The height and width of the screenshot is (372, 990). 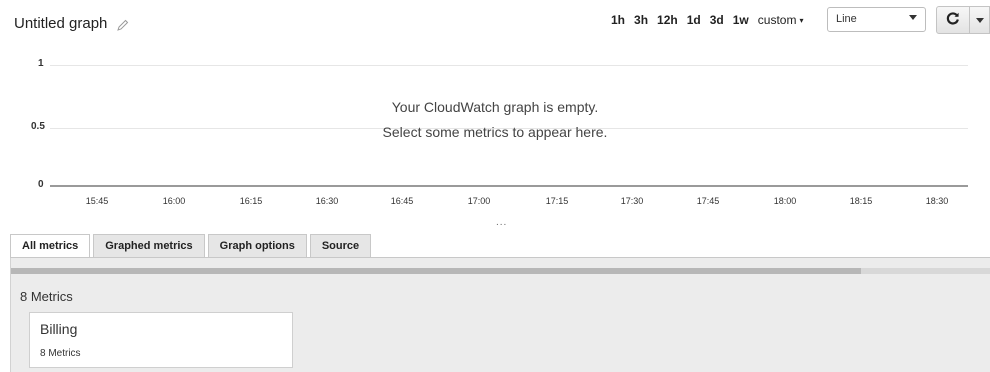 I want to click on metrics-count: 8 Metrics, so click(x=46, y=296).